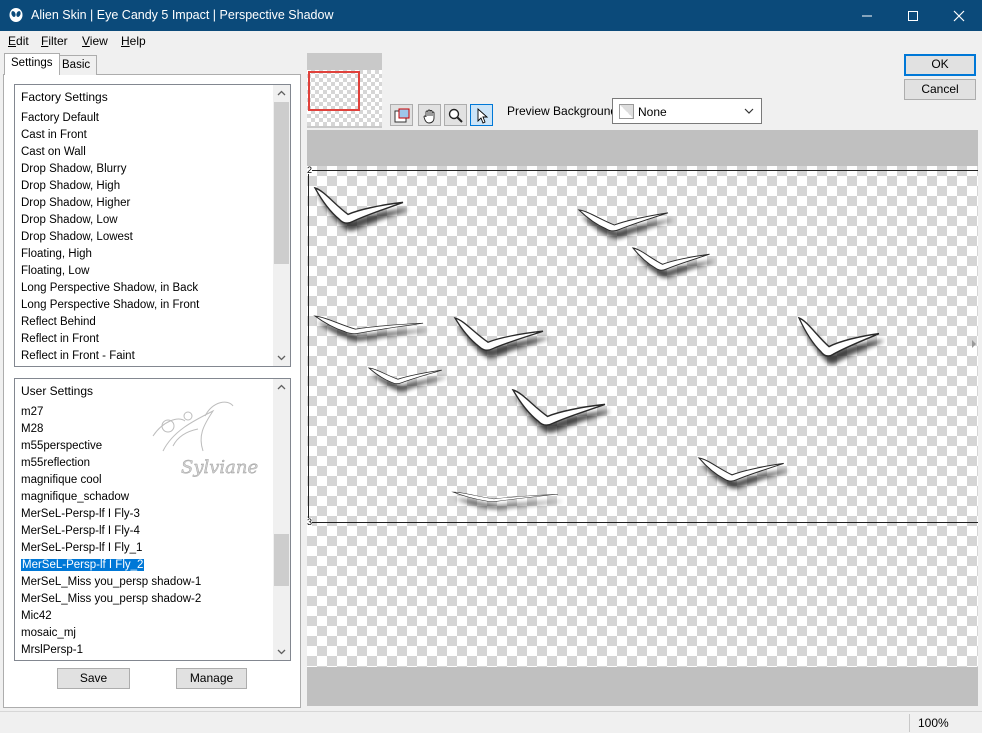 The image size is (982, 733). I want to click on list-item-label: Drop Shadow, Higher, so click(76, 203).